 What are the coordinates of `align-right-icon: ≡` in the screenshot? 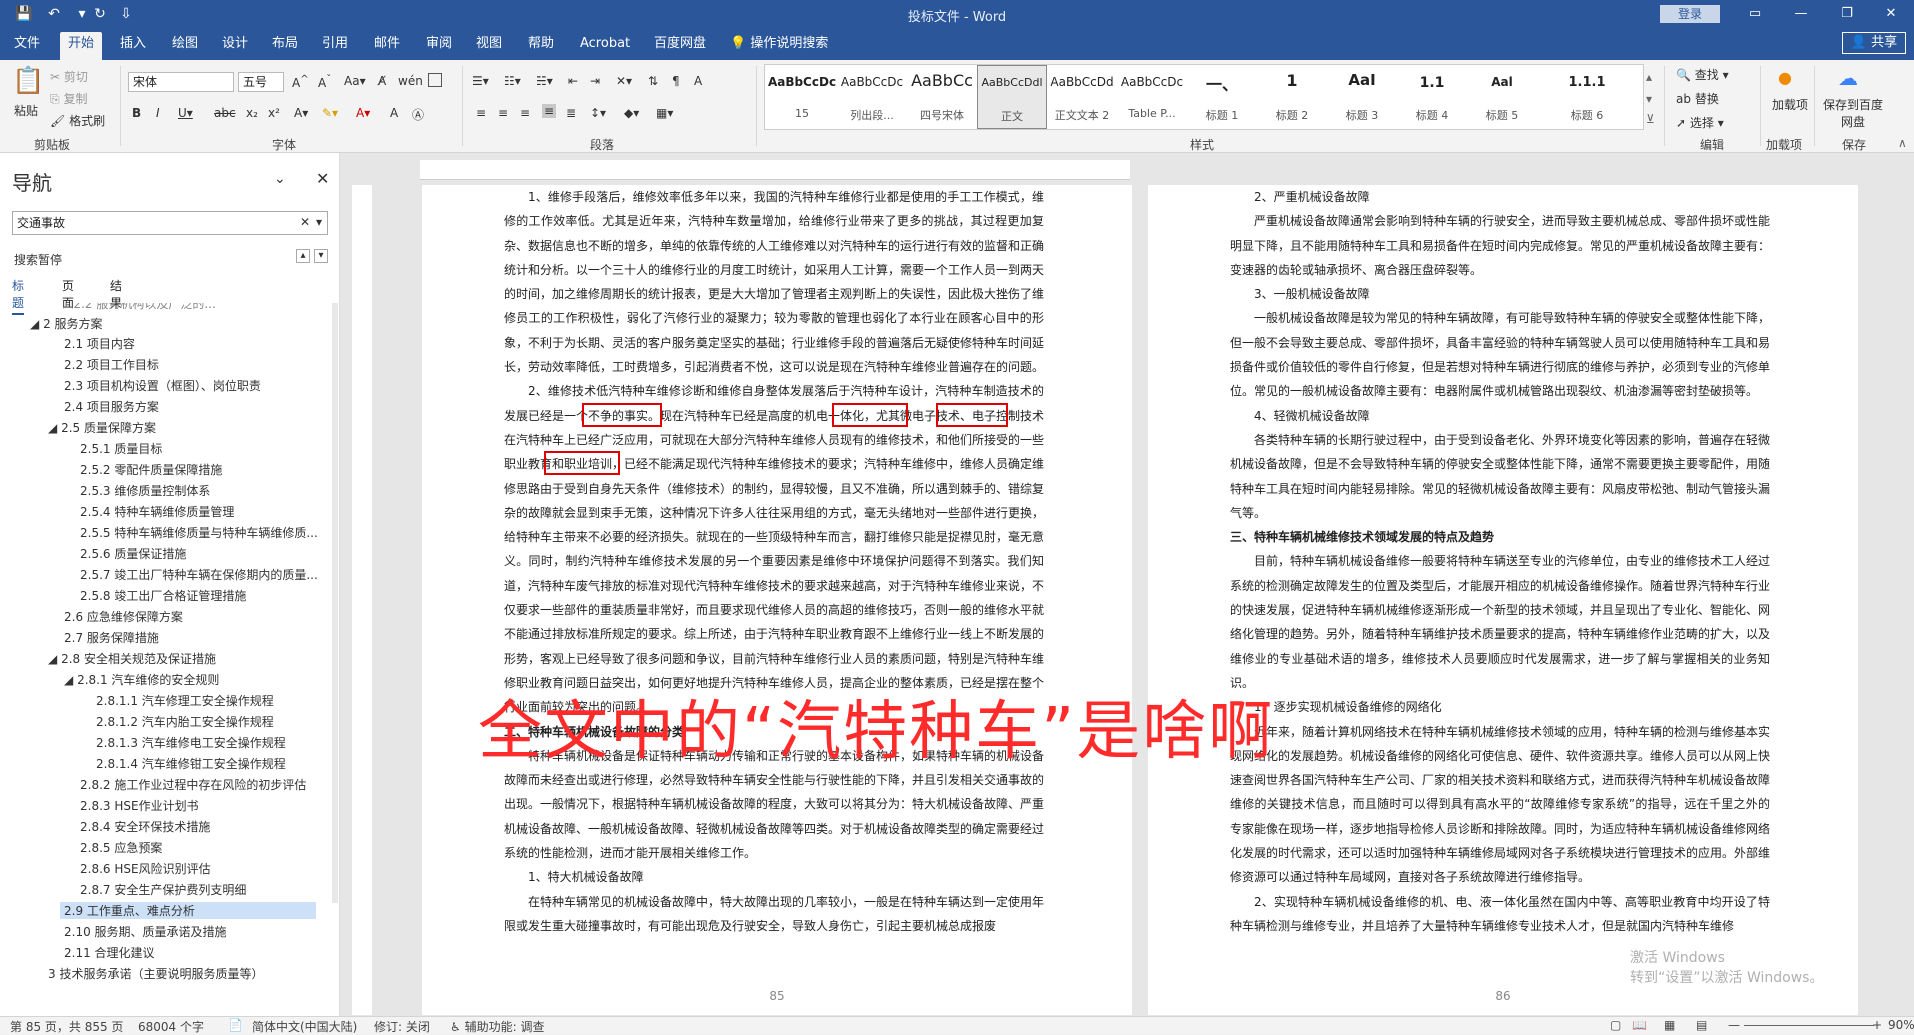 It's located at (525, 113).